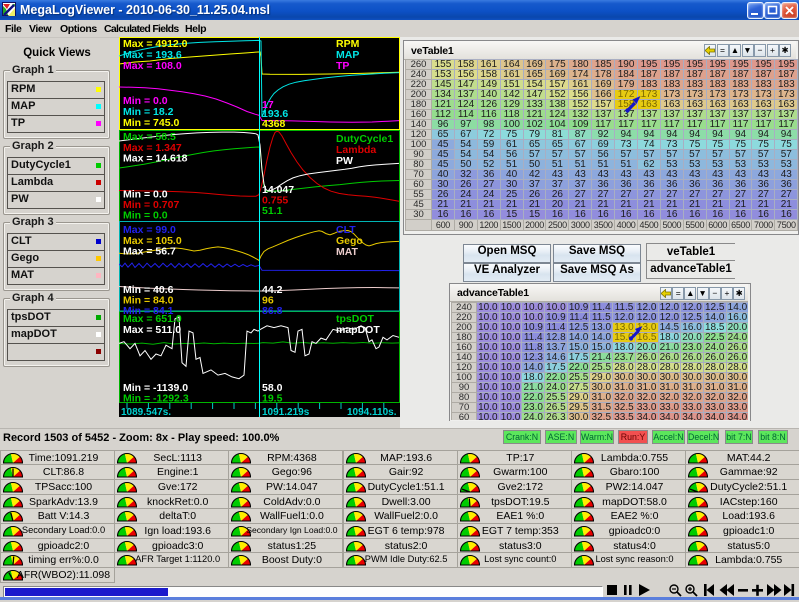 This screenshot has height=602, width=799. I want to click on svg-text: 19.5, so click(272, 399).